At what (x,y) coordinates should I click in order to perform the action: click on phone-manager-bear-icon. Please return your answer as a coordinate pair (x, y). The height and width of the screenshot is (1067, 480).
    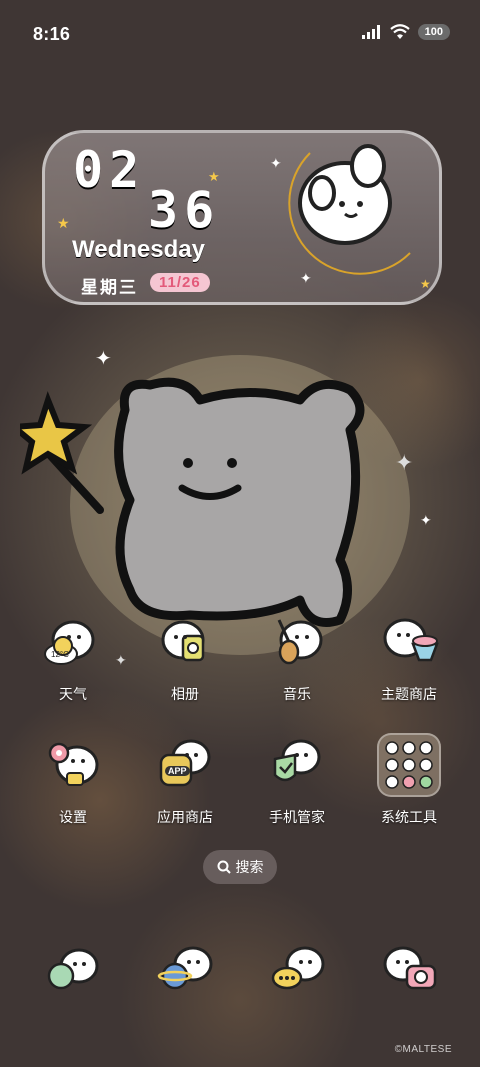
    Looking at the image, I should click on (297, 765).